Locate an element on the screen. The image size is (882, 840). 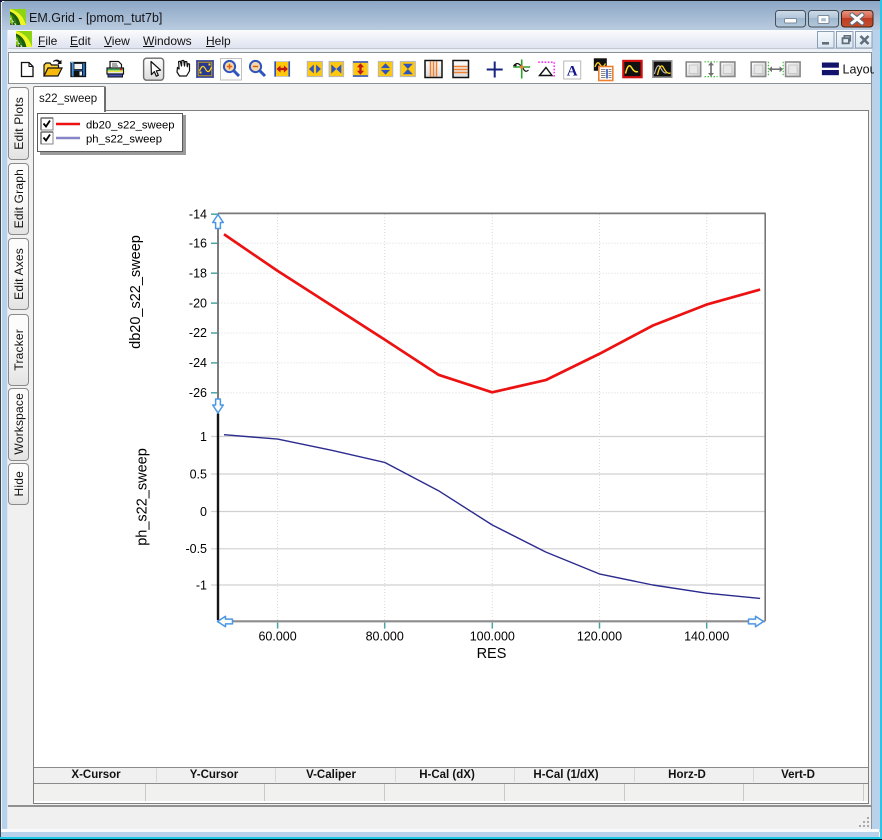
svg-text: ph_s22_sweep is located at coordinates (143, 497).